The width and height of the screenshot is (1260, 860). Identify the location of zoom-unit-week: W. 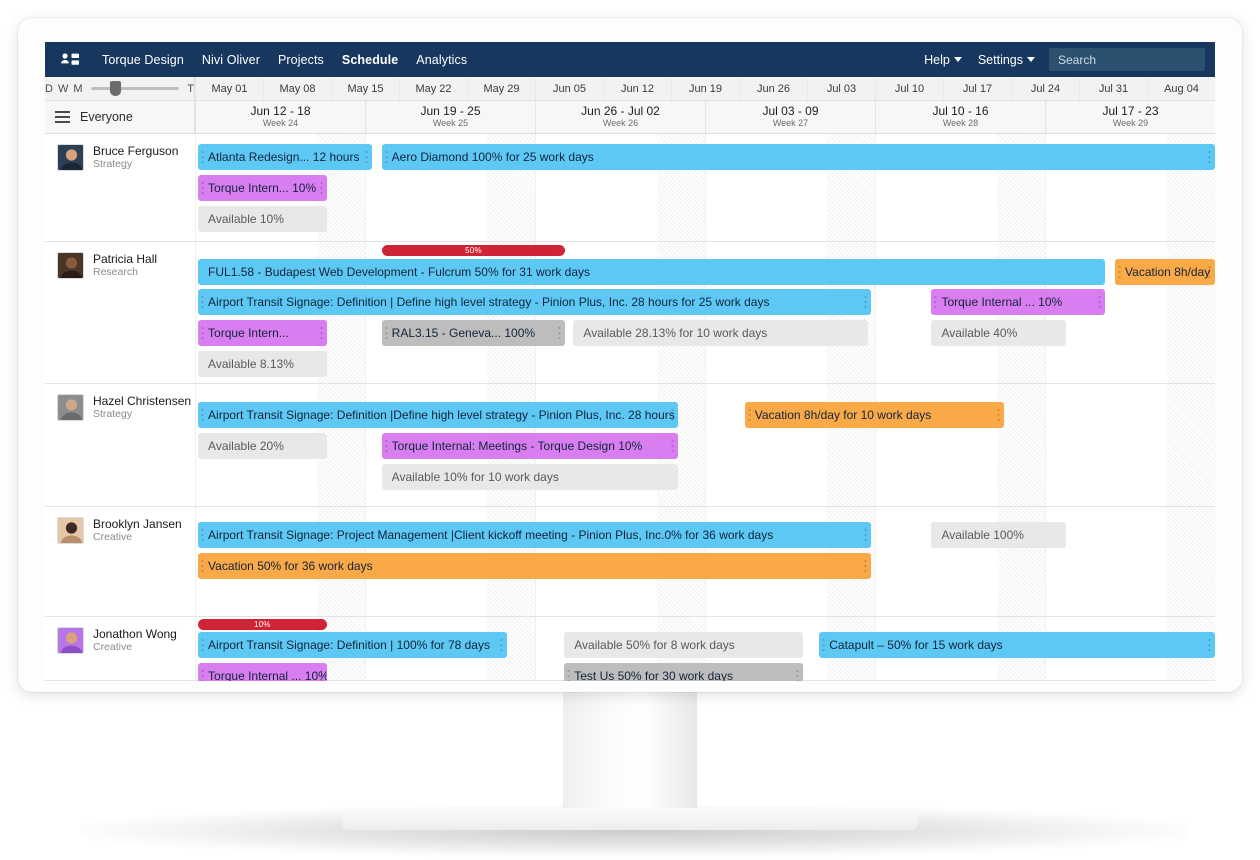
(63, 89).